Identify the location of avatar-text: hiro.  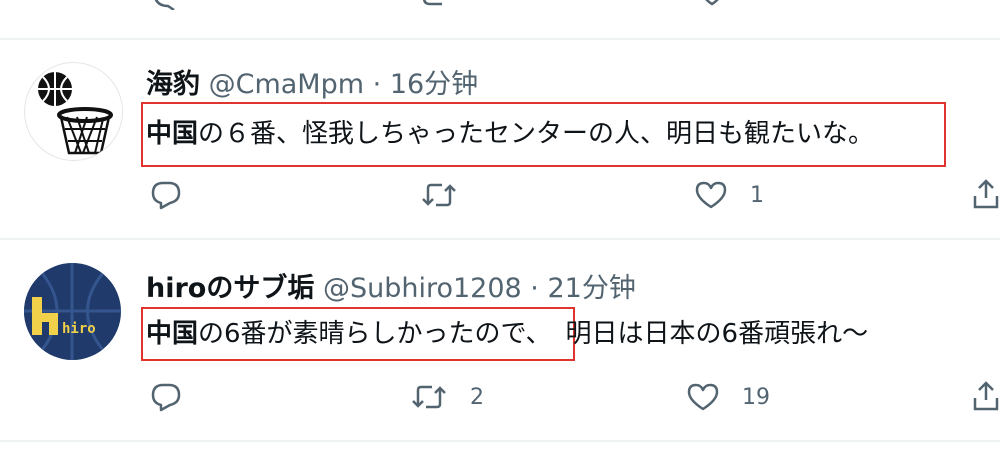
(79, 329).